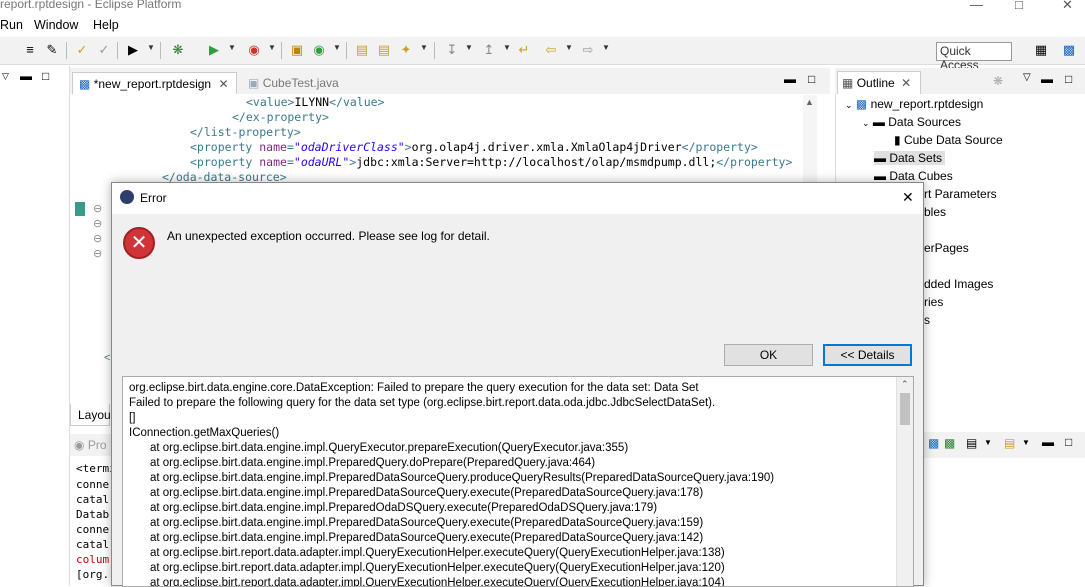 The height and width of the screenshot is (587, 1085). Describe the element at coordinates (904, 481) in the screenshot. I see `details-scrollbar: ⌃` at that location.